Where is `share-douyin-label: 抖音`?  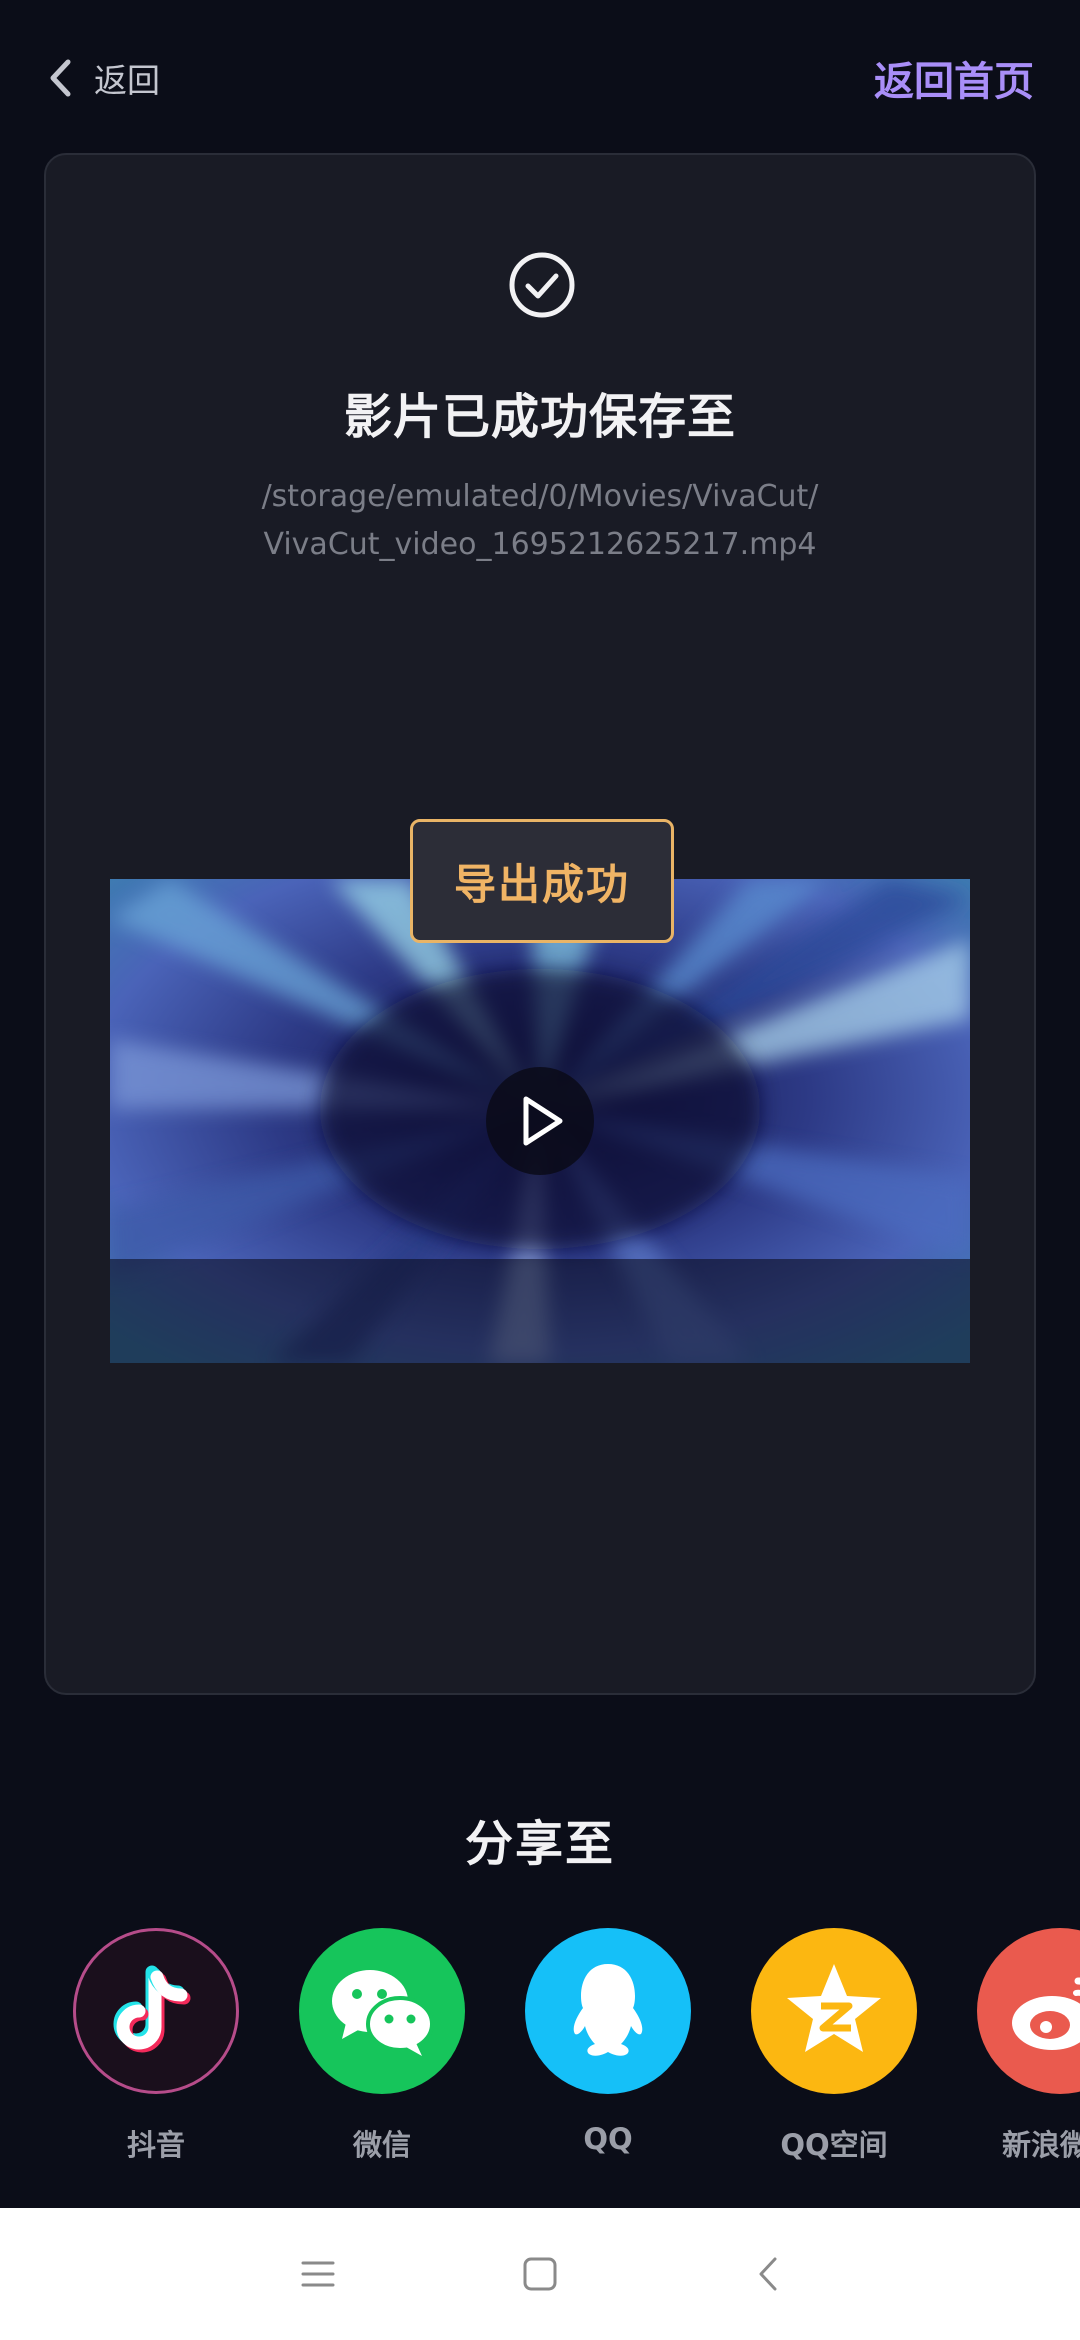
share-douyin-label: 抖音 is located at coordinates (155, 2145).